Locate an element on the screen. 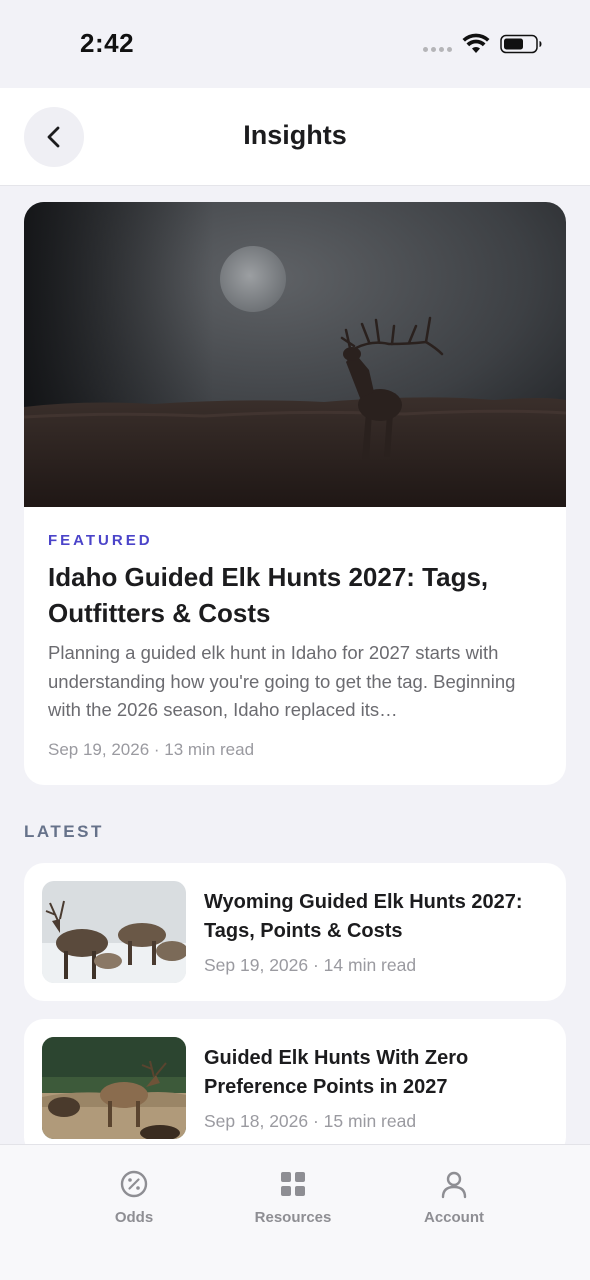  tab-odds: Odds is located at coordinates (134, 1195).